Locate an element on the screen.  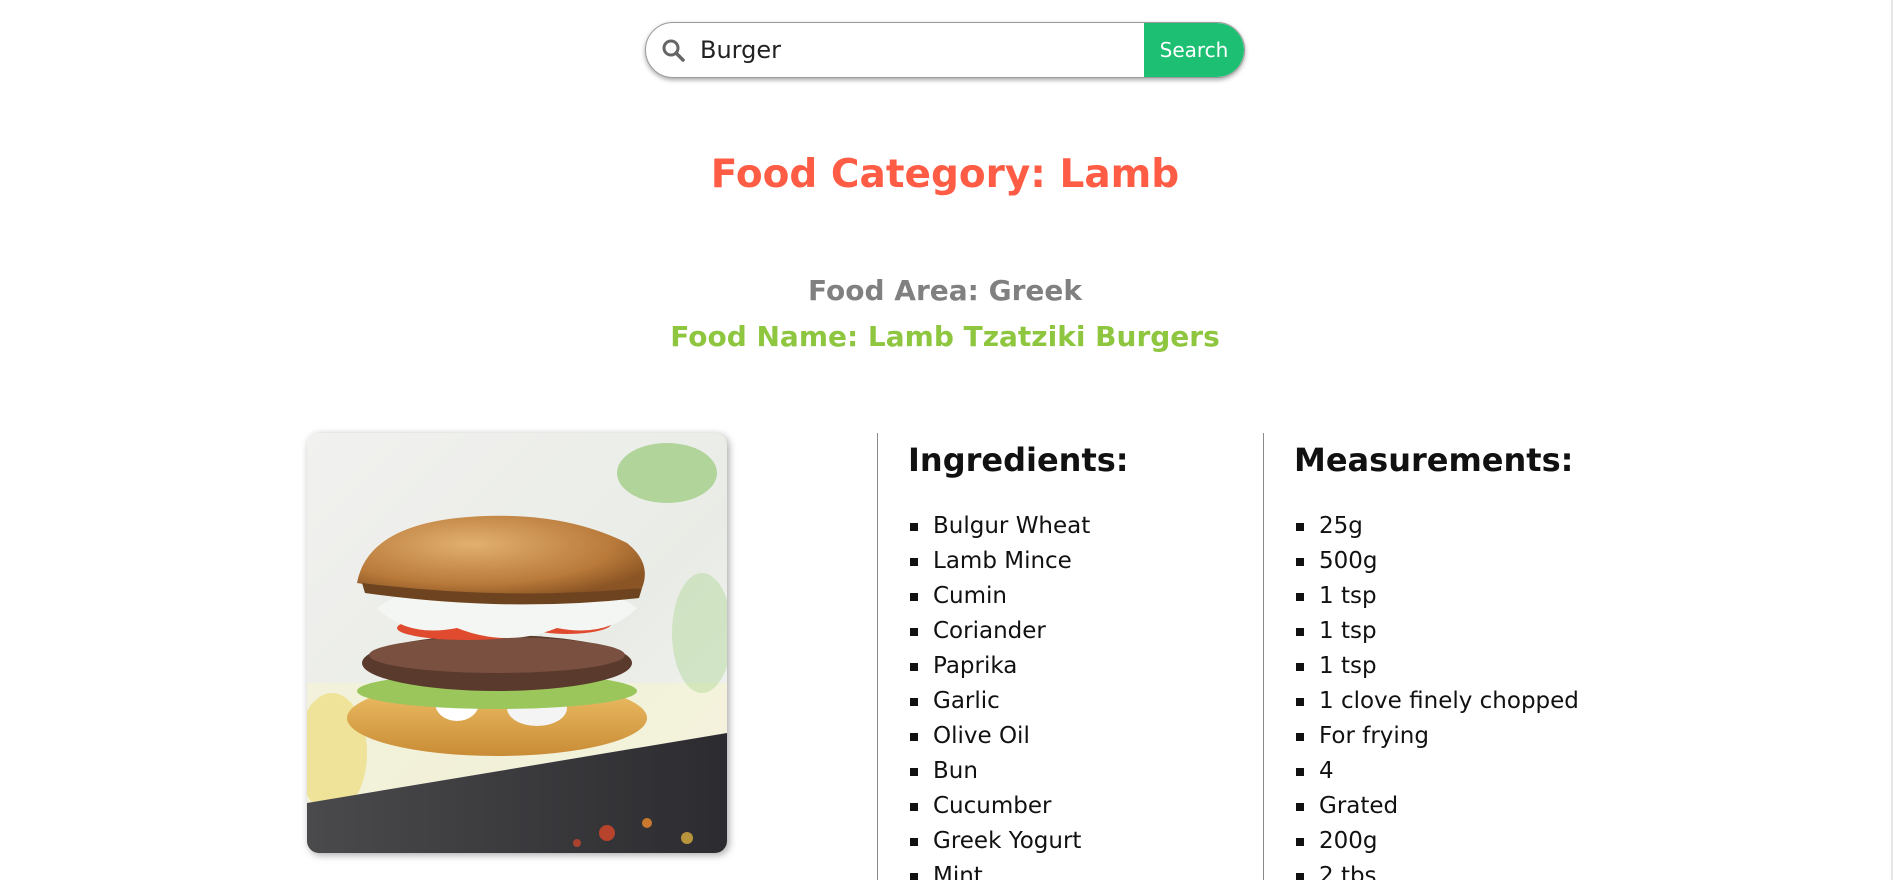
ingredient-item: Cucumber is located at coordinates (1085, 806).